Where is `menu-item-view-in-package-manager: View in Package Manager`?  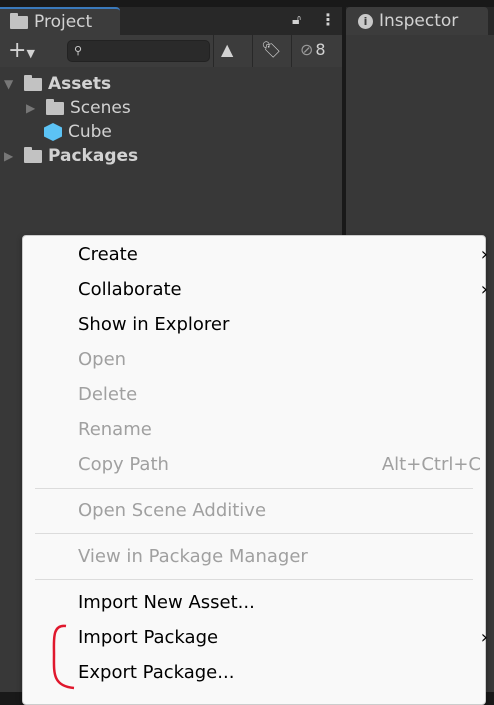 menu-item-view-in-package-manager: View in Package Manager is located at coordinates (278, 557).